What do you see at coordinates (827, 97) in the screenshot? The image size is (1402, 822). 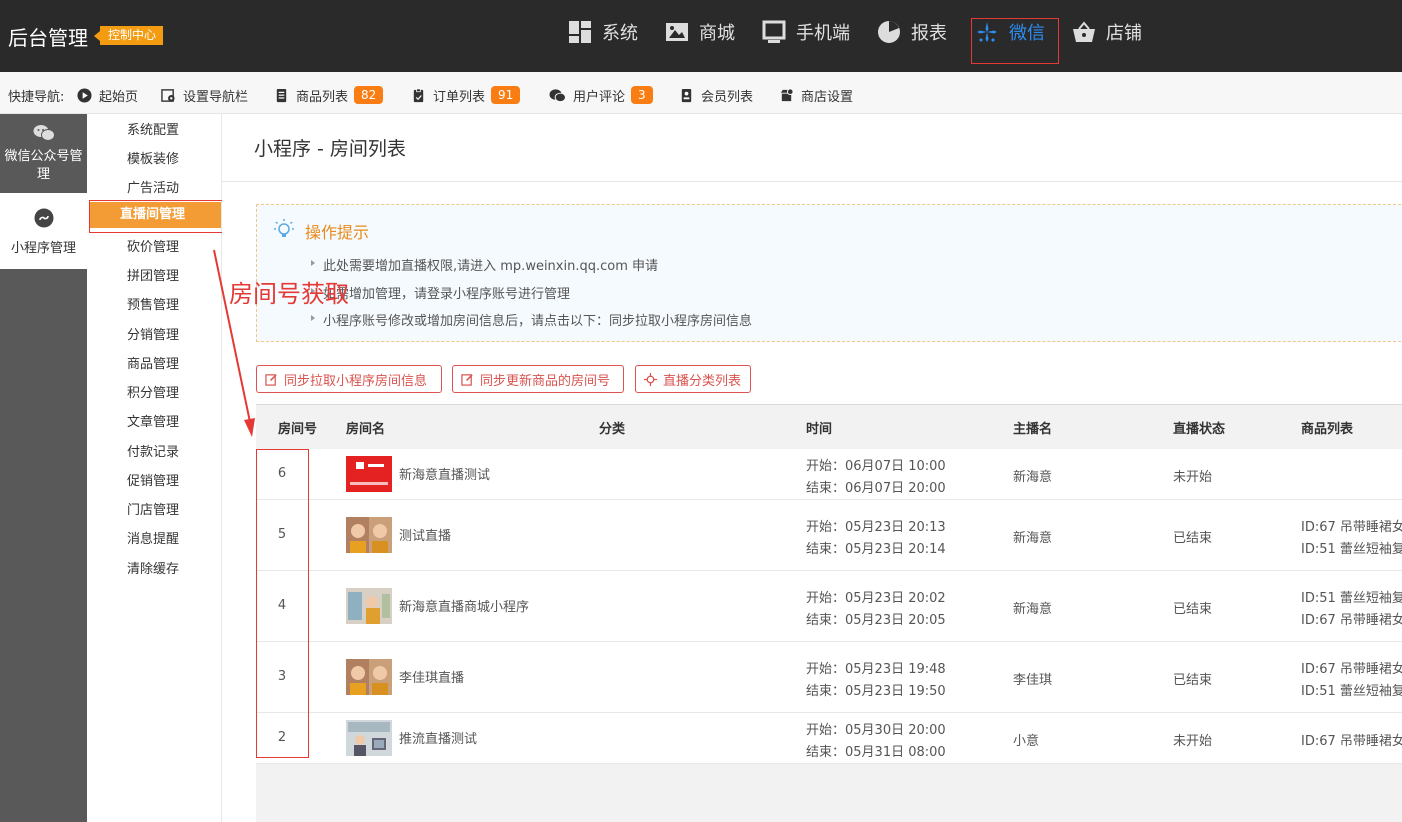 I see `quick-shop-settings-label: 商店设置` at bounding box center [827, 97].